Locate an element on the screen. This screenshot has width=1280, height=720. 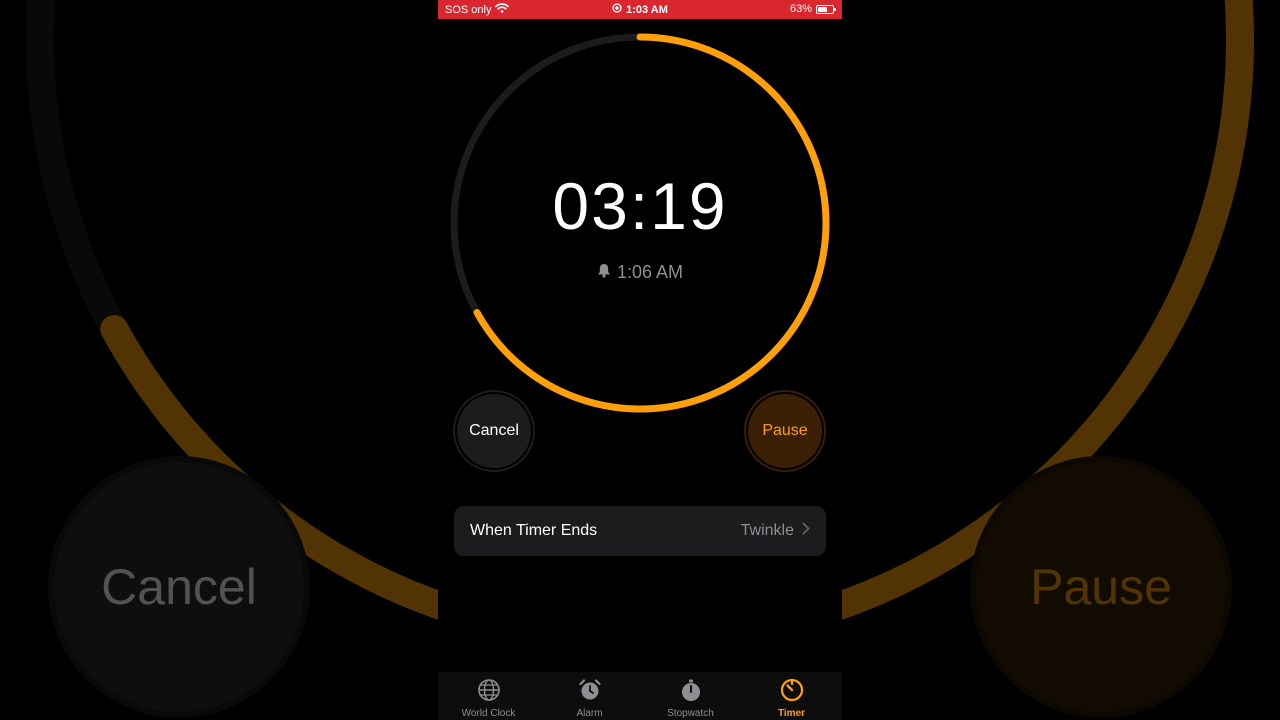
background-cancel-label: Cancel is located at coordinates (179, 587).